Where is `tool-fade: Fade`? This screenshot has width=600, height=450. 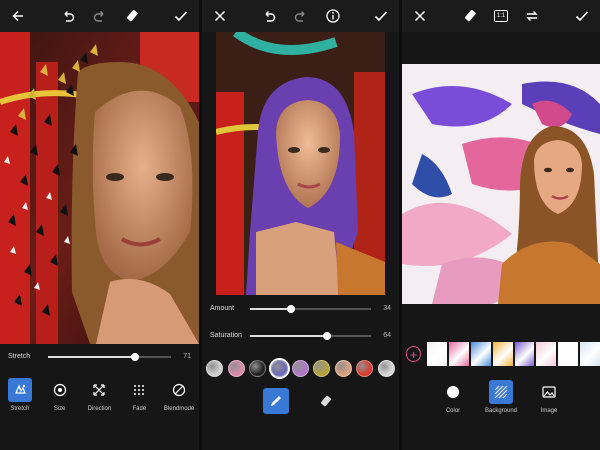 tool-fade: Fade is located at coordinates (139, 395).